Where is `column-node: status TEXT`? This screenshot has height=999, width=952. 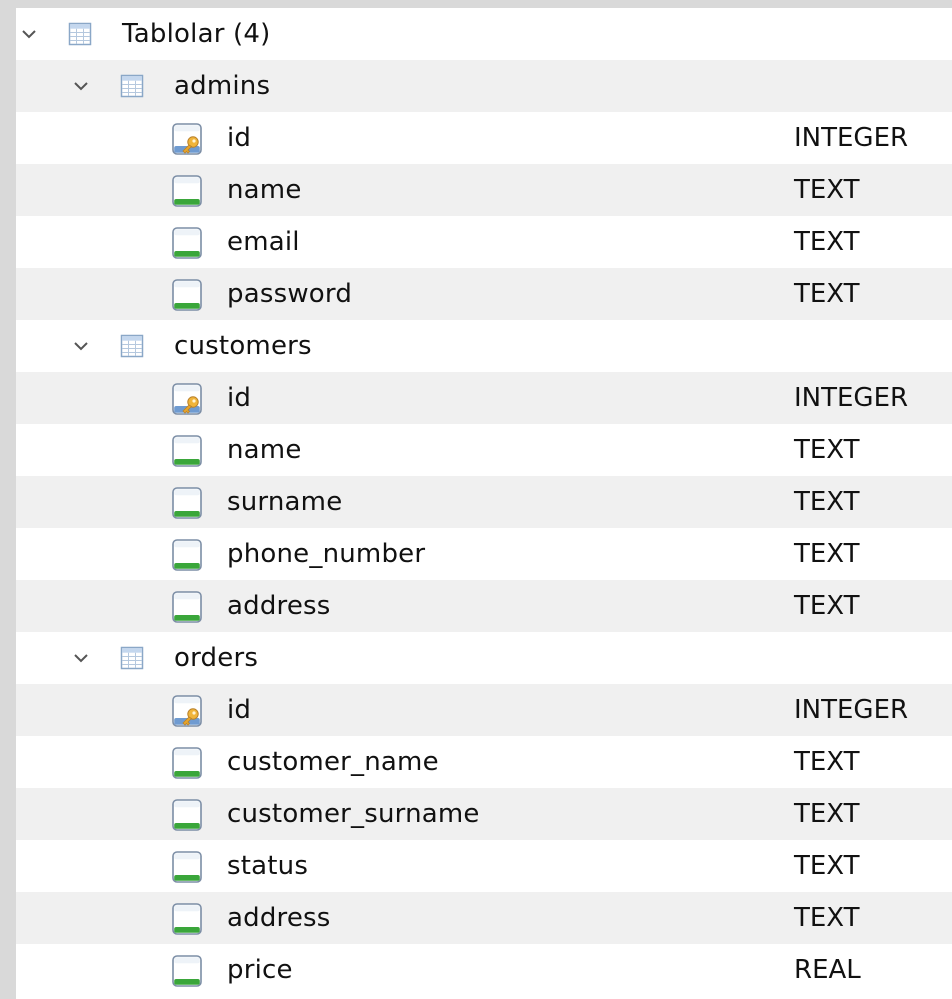 column-node: status TEXT is located at coordinates (484, 866).